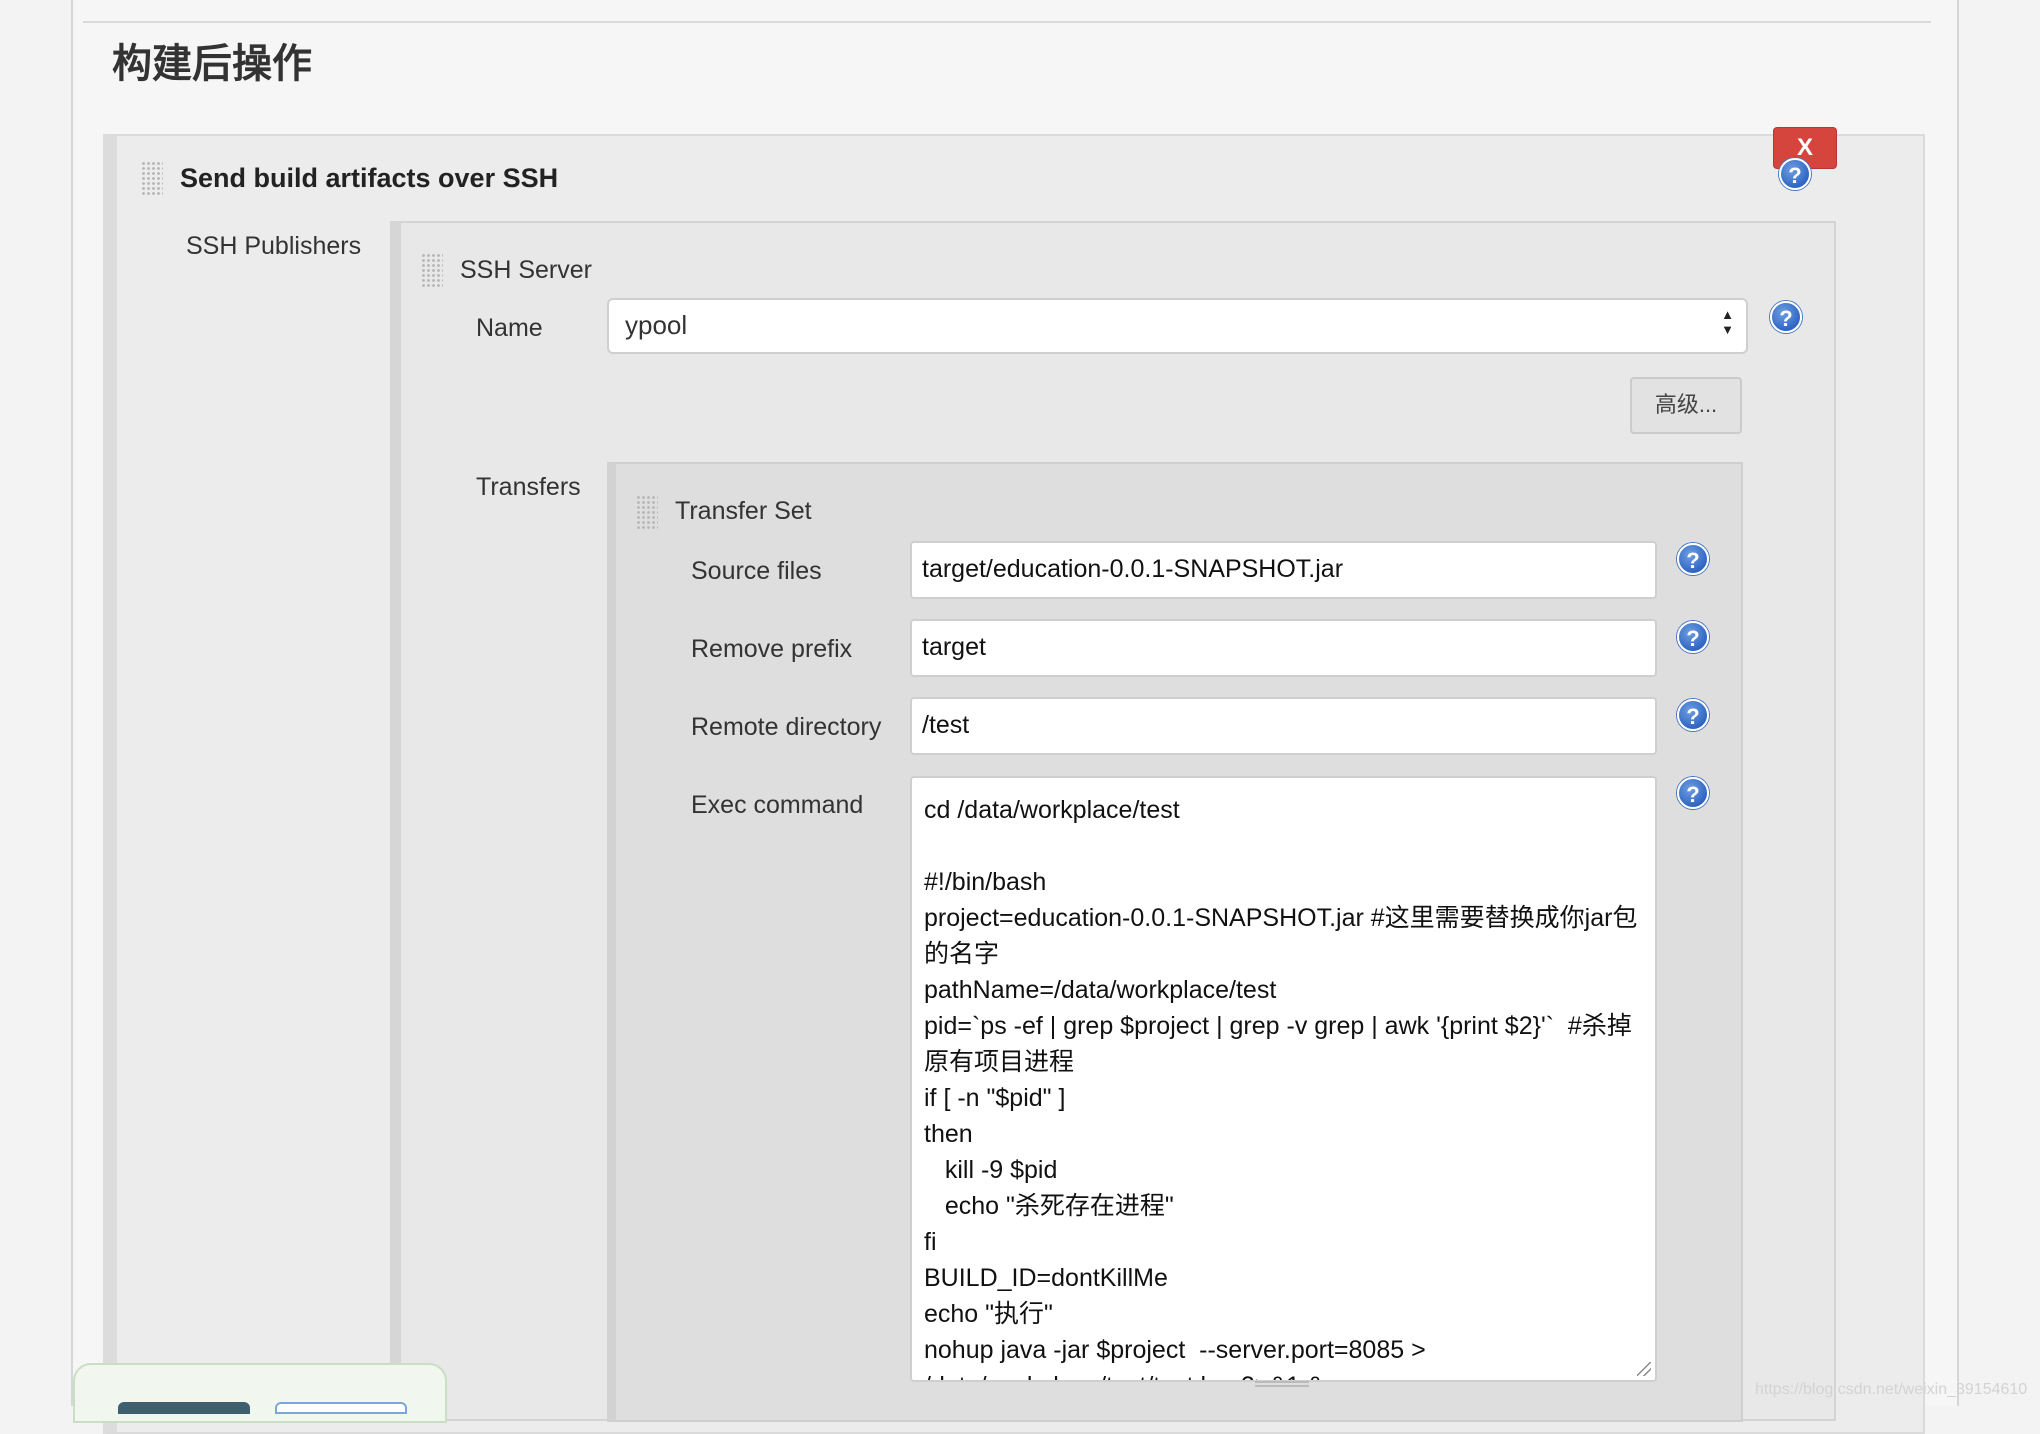 Image resolution: width=2040 pixels, height=1434 pixels. Describe the element at coordinates (369, 178) in the screenshot. I see `publisher-title: Send build artifacts over SSH` at that location.